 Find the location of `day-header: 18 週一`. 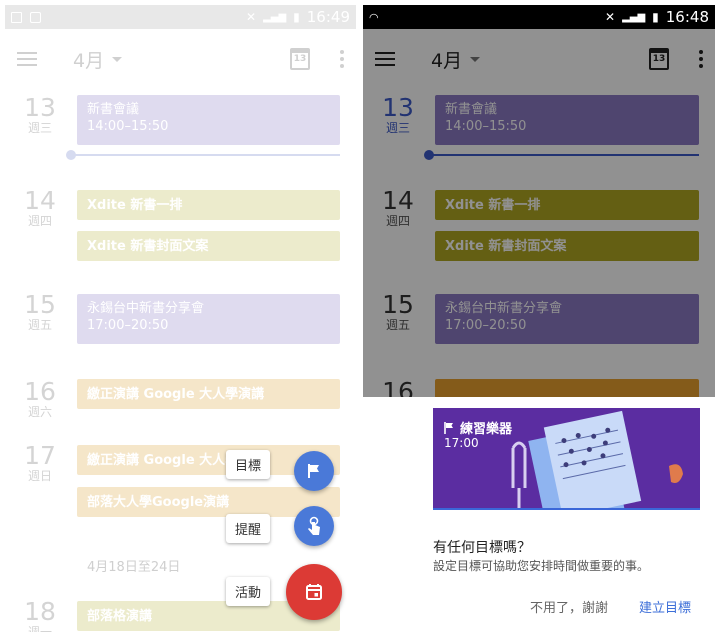

day-header: 18 週一 is located at coordinates (40, 615).